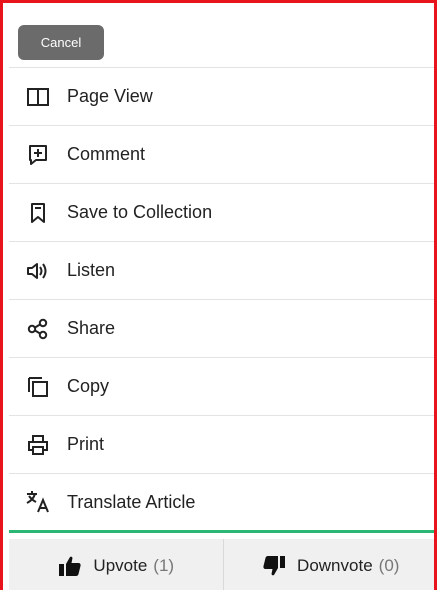 The width and height of the screenshot is (437, 590). I want to click on menu-item-label: Comment, so click(106, 154).